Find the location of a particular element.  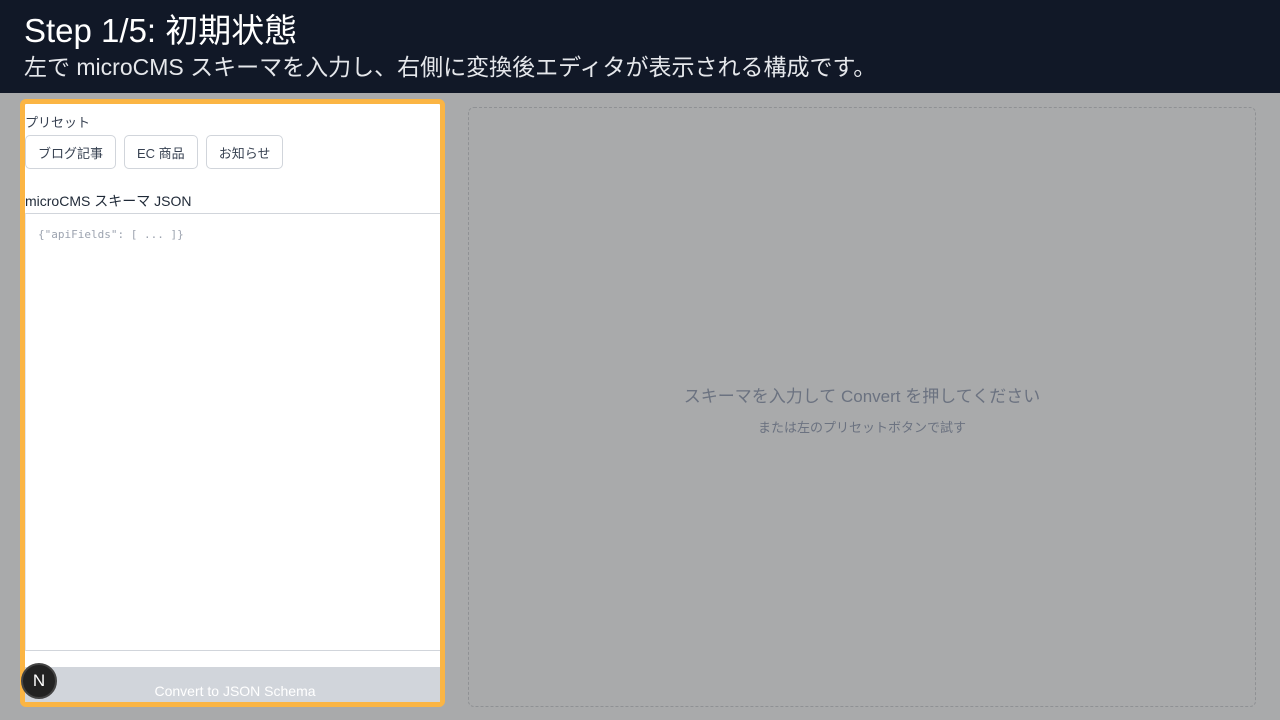

empty-message: スキーマを入力して Convert を押してください is located at coordinates (862, 396).